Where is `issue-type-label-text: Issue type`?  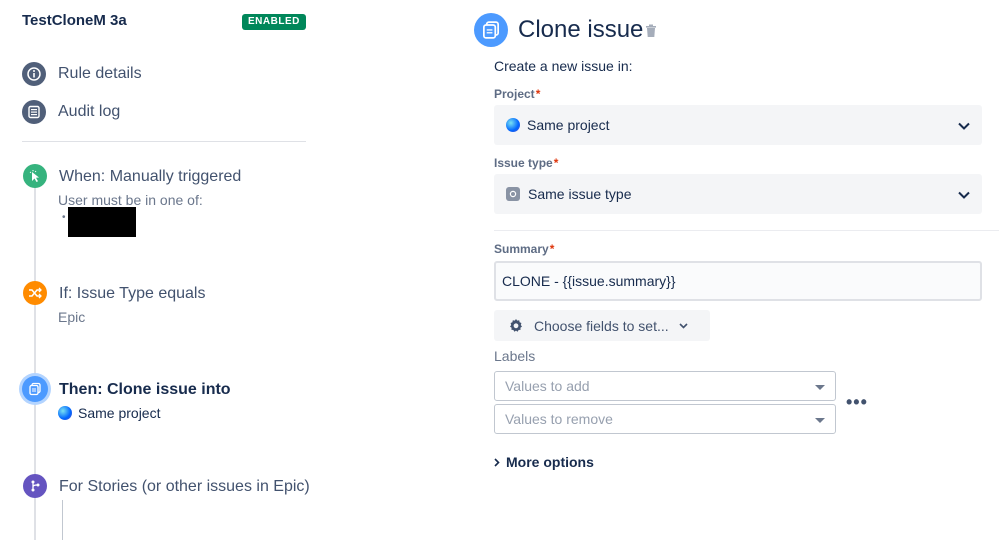 issue-type-label-text: Issue type is located at coordinates (523, 163).